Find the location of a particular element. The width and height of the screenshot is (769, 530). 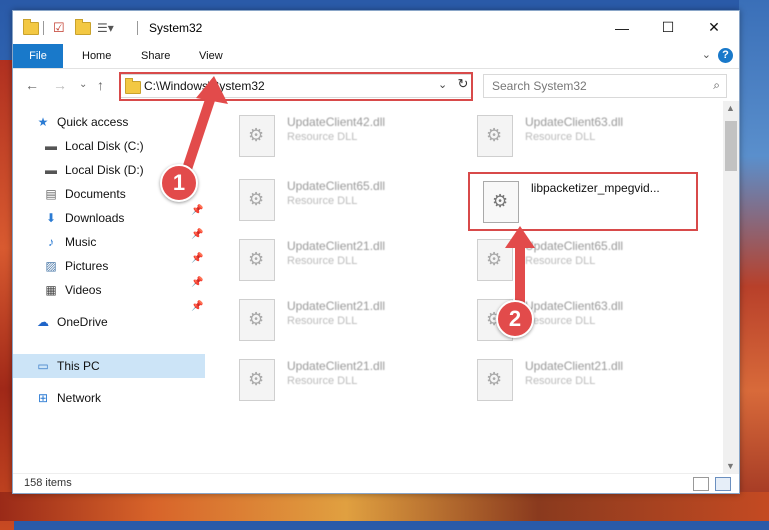

customize-toolbar-icon: ☰▾ is located at coordinates (105, 28).